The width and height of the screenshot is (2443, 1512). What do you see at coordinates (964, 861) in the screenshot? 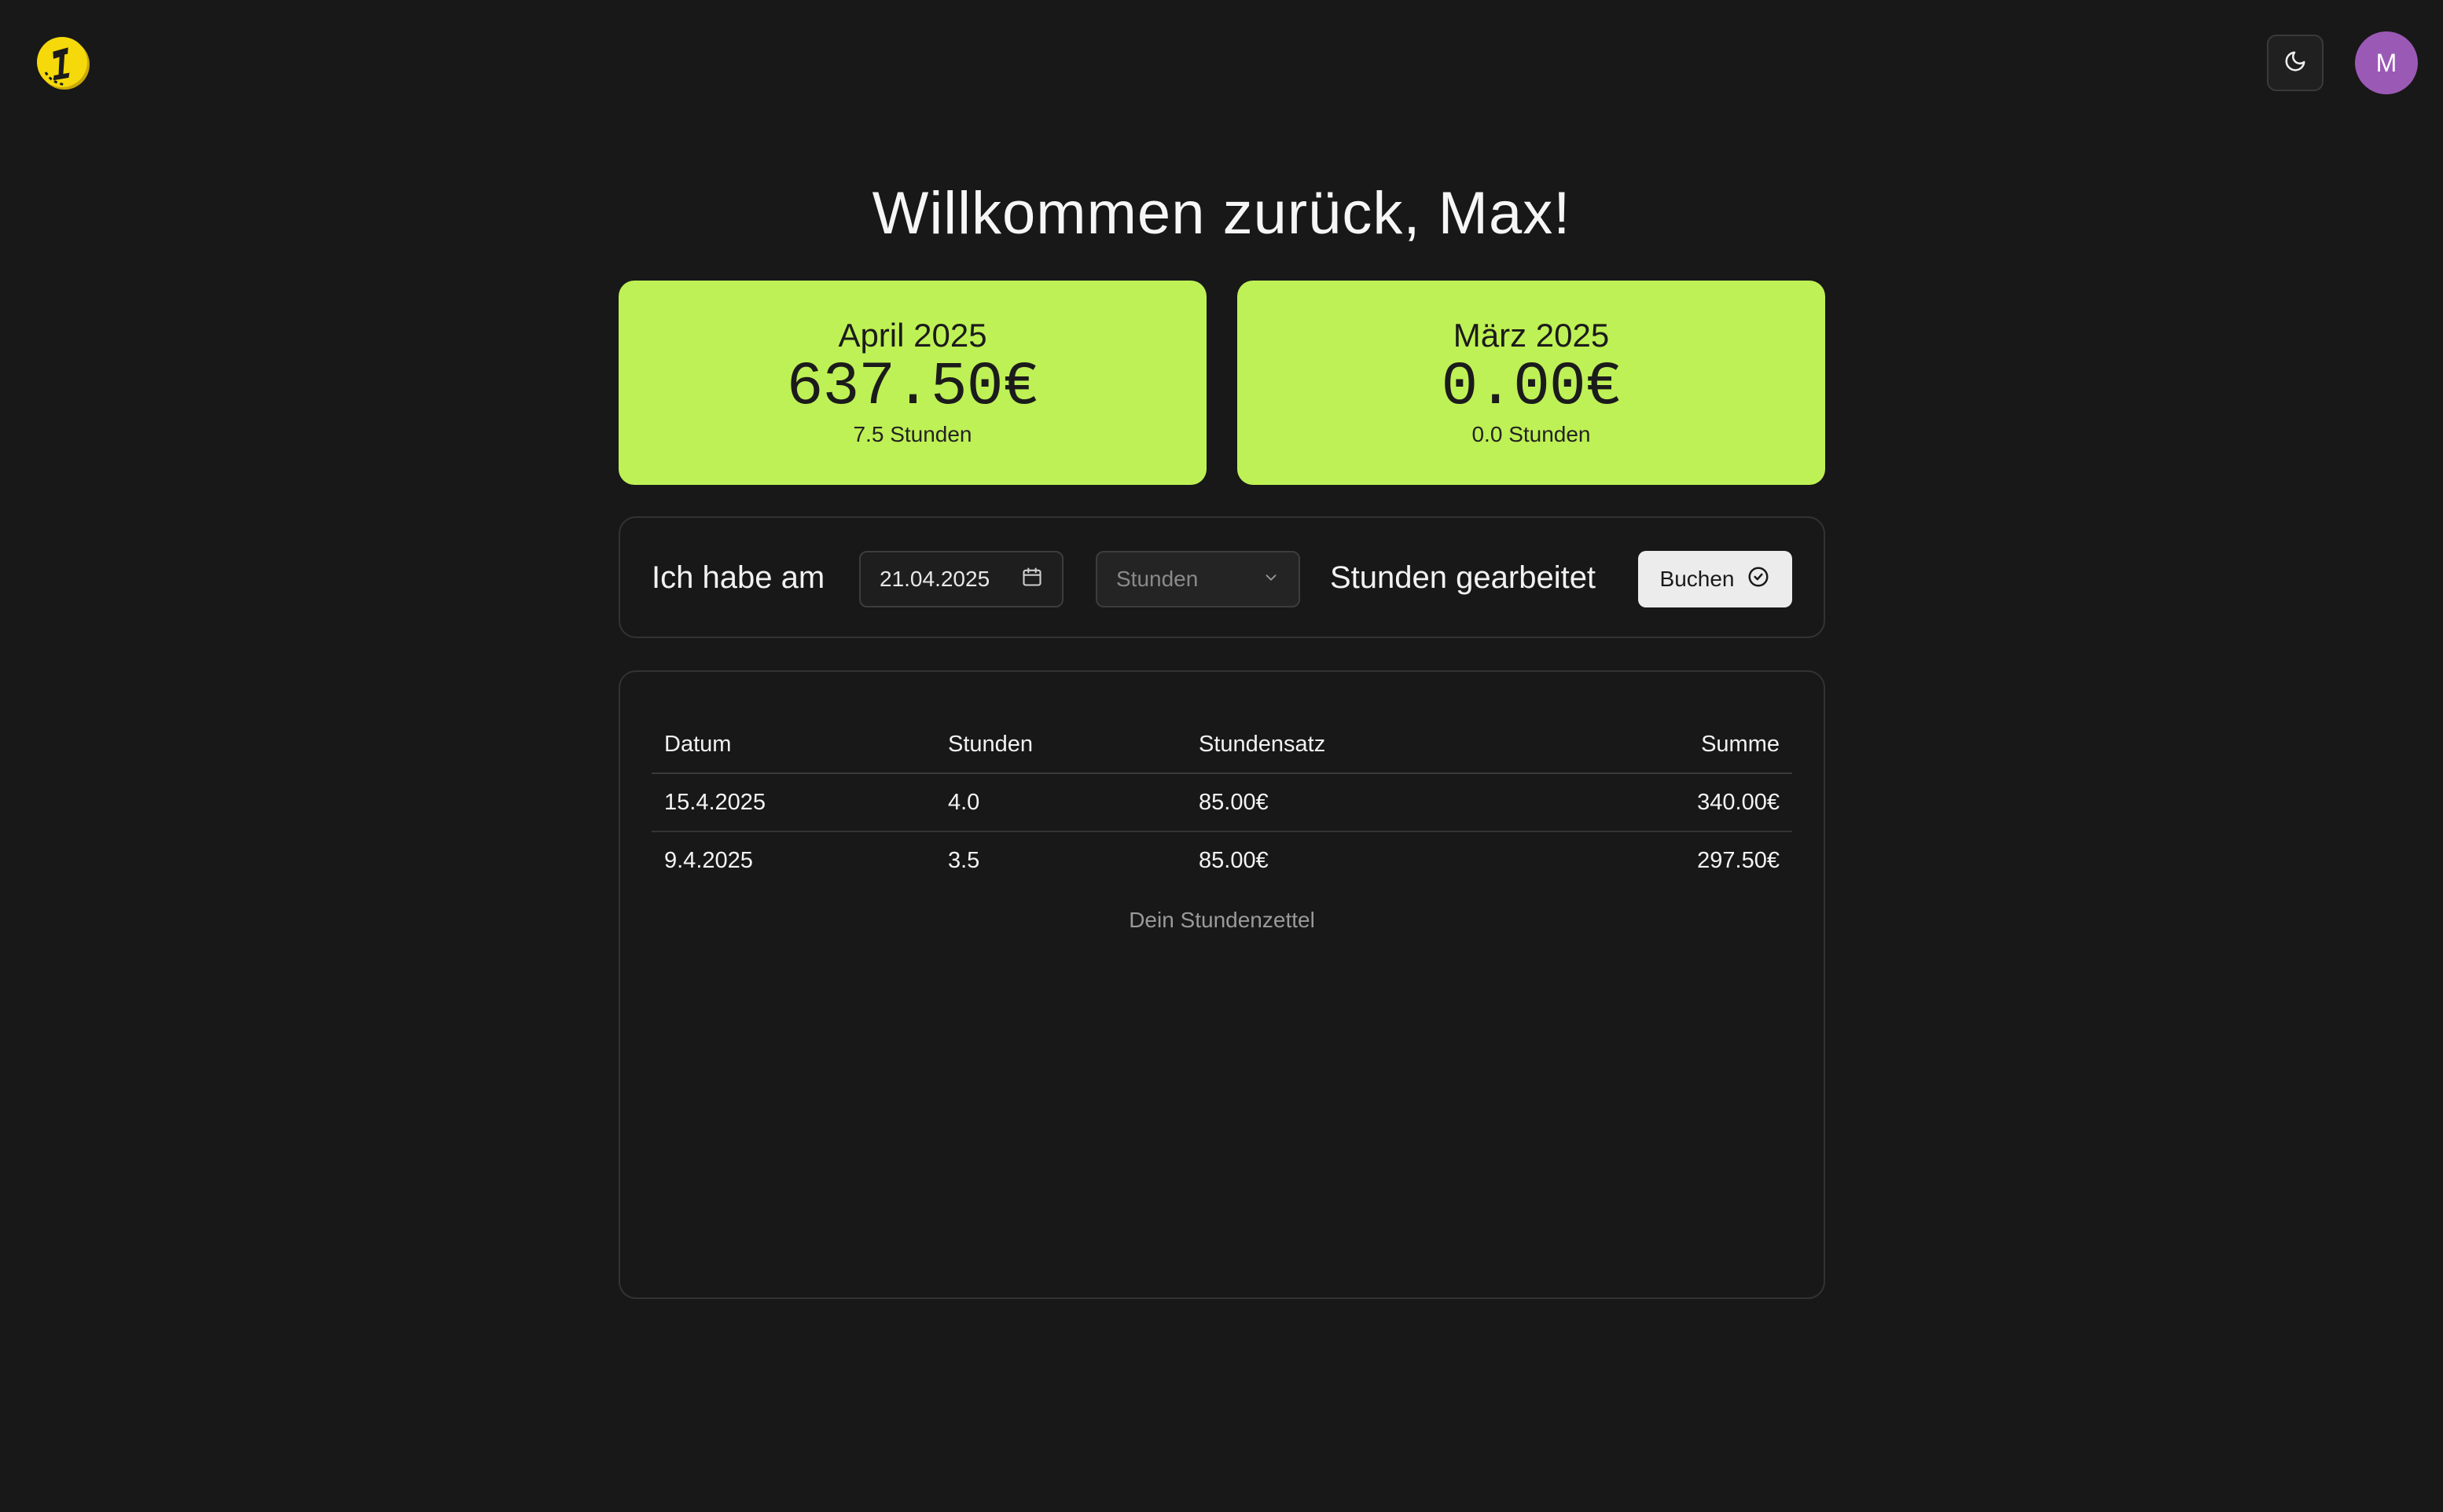
I see `cell-hours: 3.5` at bounding box center [964, 861].